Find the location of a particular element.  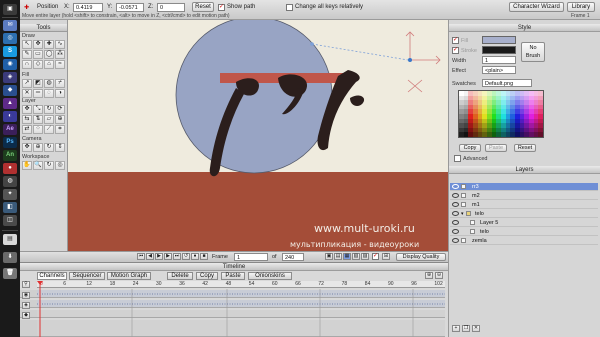

tab-motion-graph: Motion Graph is located at coordinates (129, 276).